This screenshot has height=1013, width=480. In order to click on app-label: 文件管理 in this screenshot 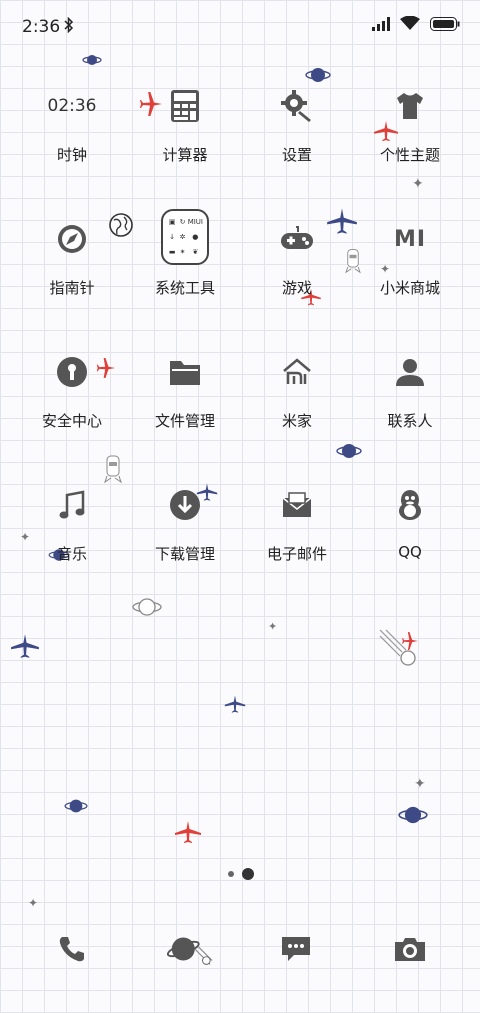, I will do `click(184, 421)`.